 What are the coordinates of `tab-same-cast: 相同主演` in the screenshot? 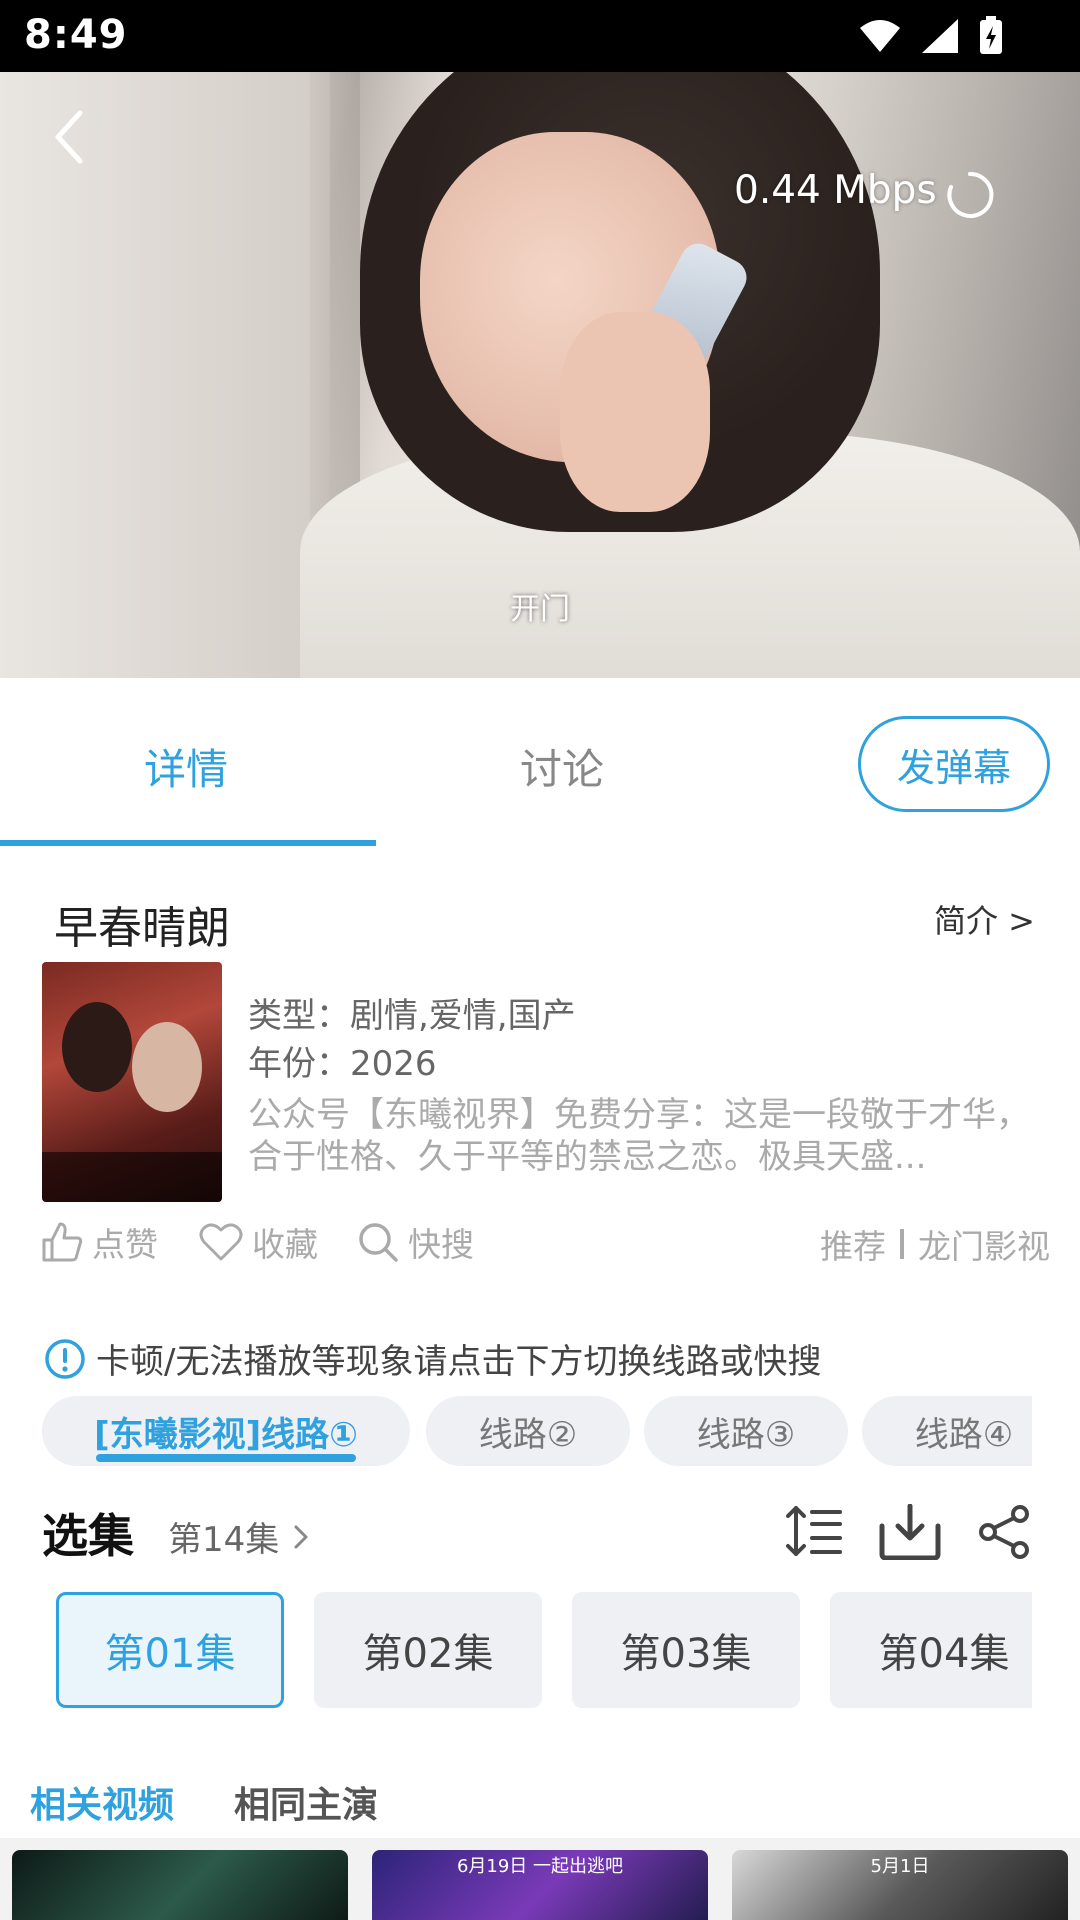 It's located at (306, 1802).